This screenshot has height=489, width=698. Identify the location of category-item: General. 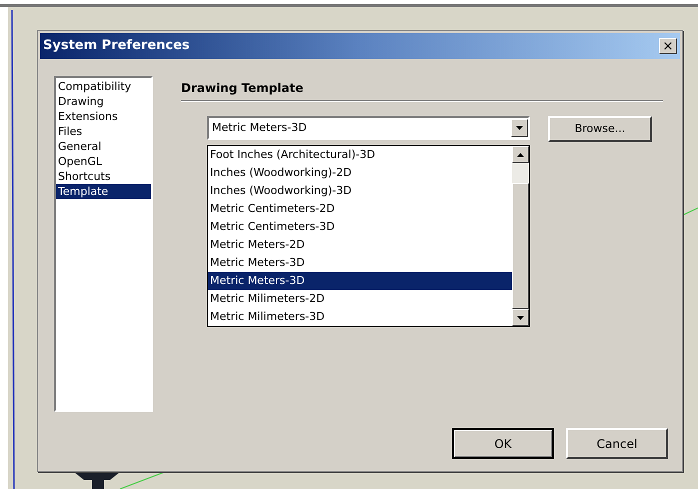
(103, 146).